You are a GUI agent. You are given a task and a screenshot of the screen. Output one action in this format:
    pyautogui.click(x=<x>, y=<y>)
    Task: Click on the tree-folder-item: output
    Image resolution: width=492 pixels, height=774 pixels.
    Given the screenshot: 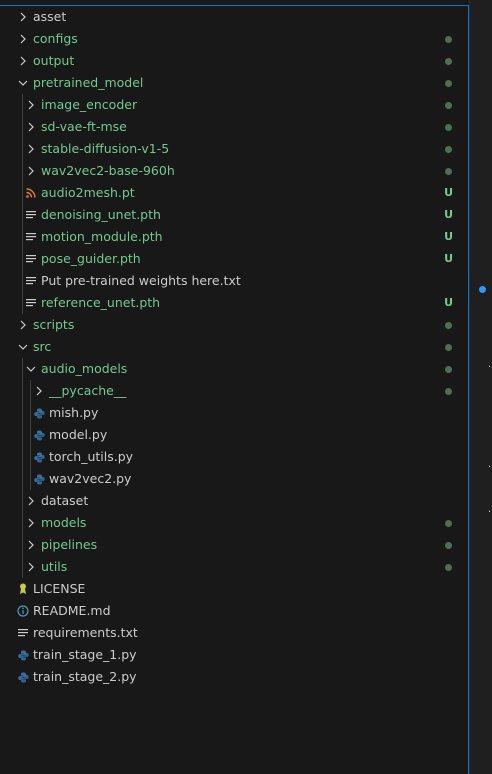 What is the action you would take?
    pyautogui.click(x=234, y=61)
    